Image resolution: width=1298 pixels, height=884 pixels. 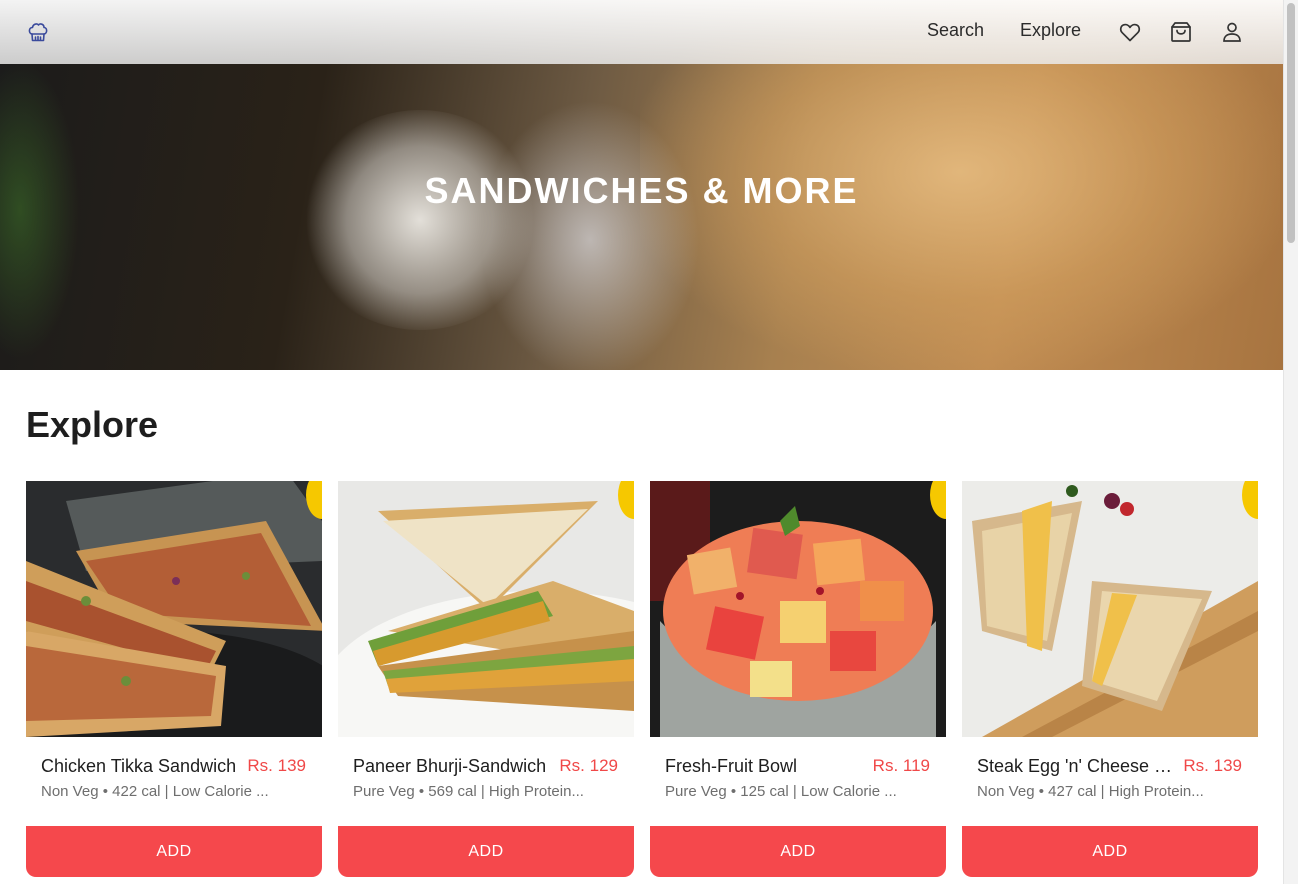 I want to click on section-title: Explore, so click(x=92, y=424).